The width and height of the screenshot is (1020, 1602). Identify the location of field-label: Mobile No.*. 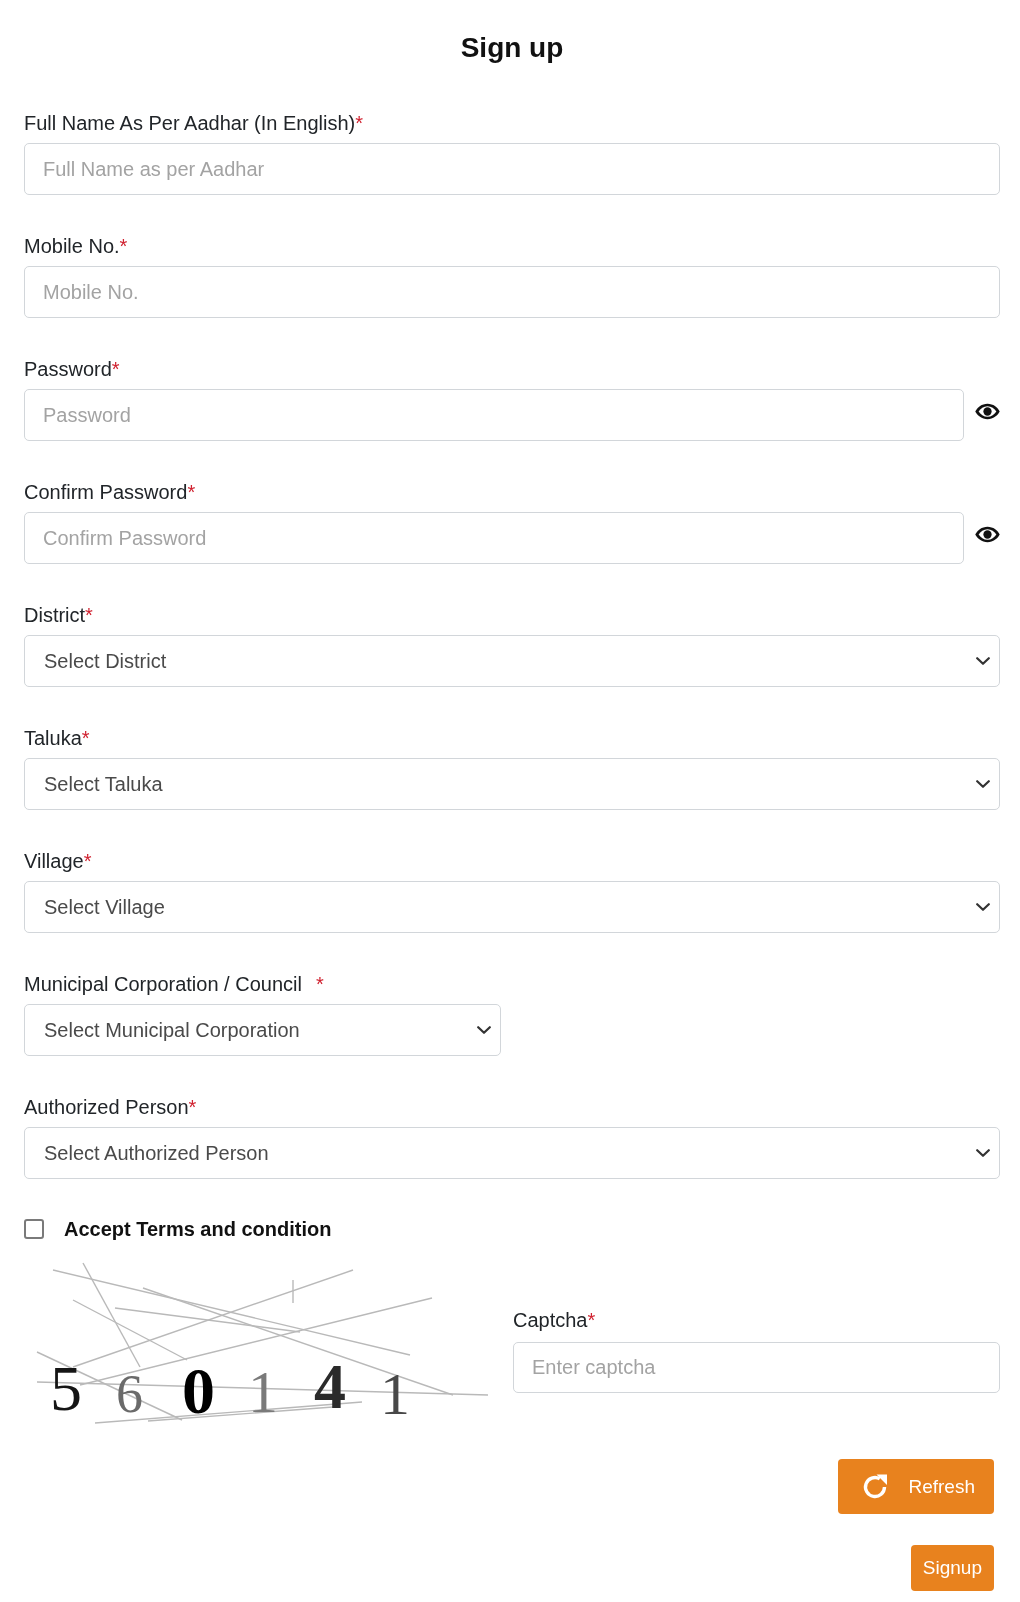
(76, 246).